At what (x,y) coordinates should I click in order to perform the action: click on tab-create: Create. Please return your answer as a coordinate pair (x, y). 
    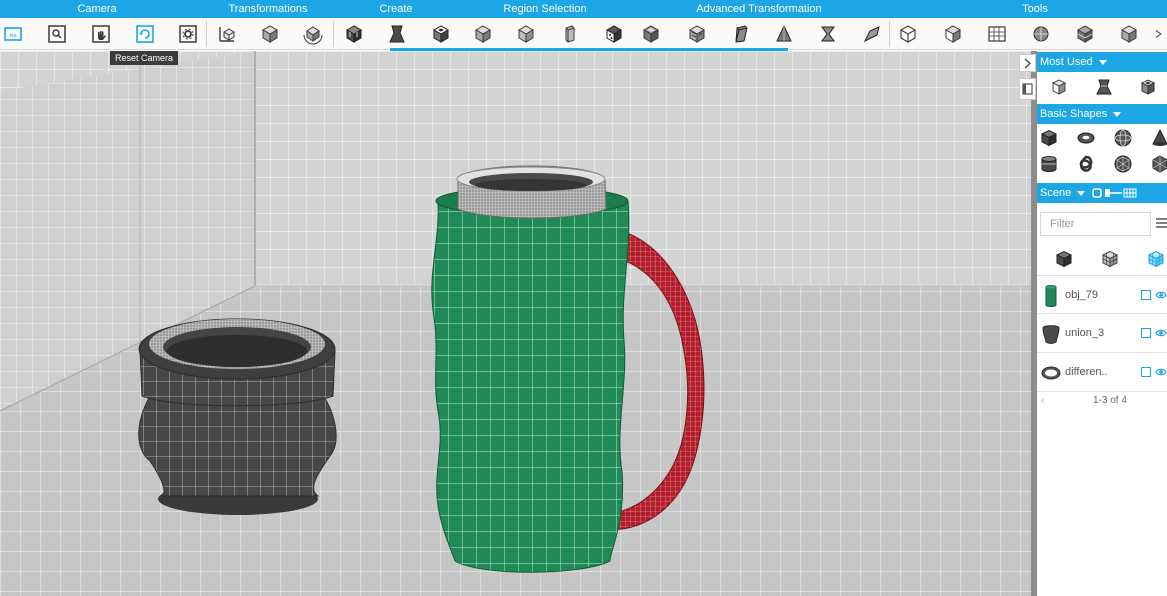
    Looking at the image, I should click on (395, 9).